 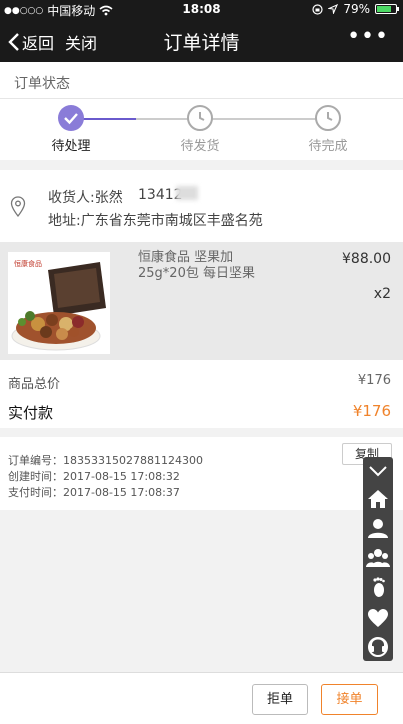 I want to click on address-card: 收货人:张然 13412 地址:广东省东莞市南城区丰盛名苑, so click(x=201, y=206).